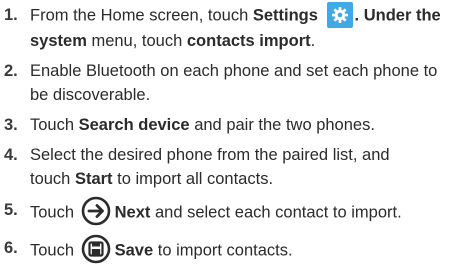 This screenshot has height=275, width=473. Describe the element at coordinates (223, 250) in the screenshot. I see `step-text: to import contacts.` at that location.